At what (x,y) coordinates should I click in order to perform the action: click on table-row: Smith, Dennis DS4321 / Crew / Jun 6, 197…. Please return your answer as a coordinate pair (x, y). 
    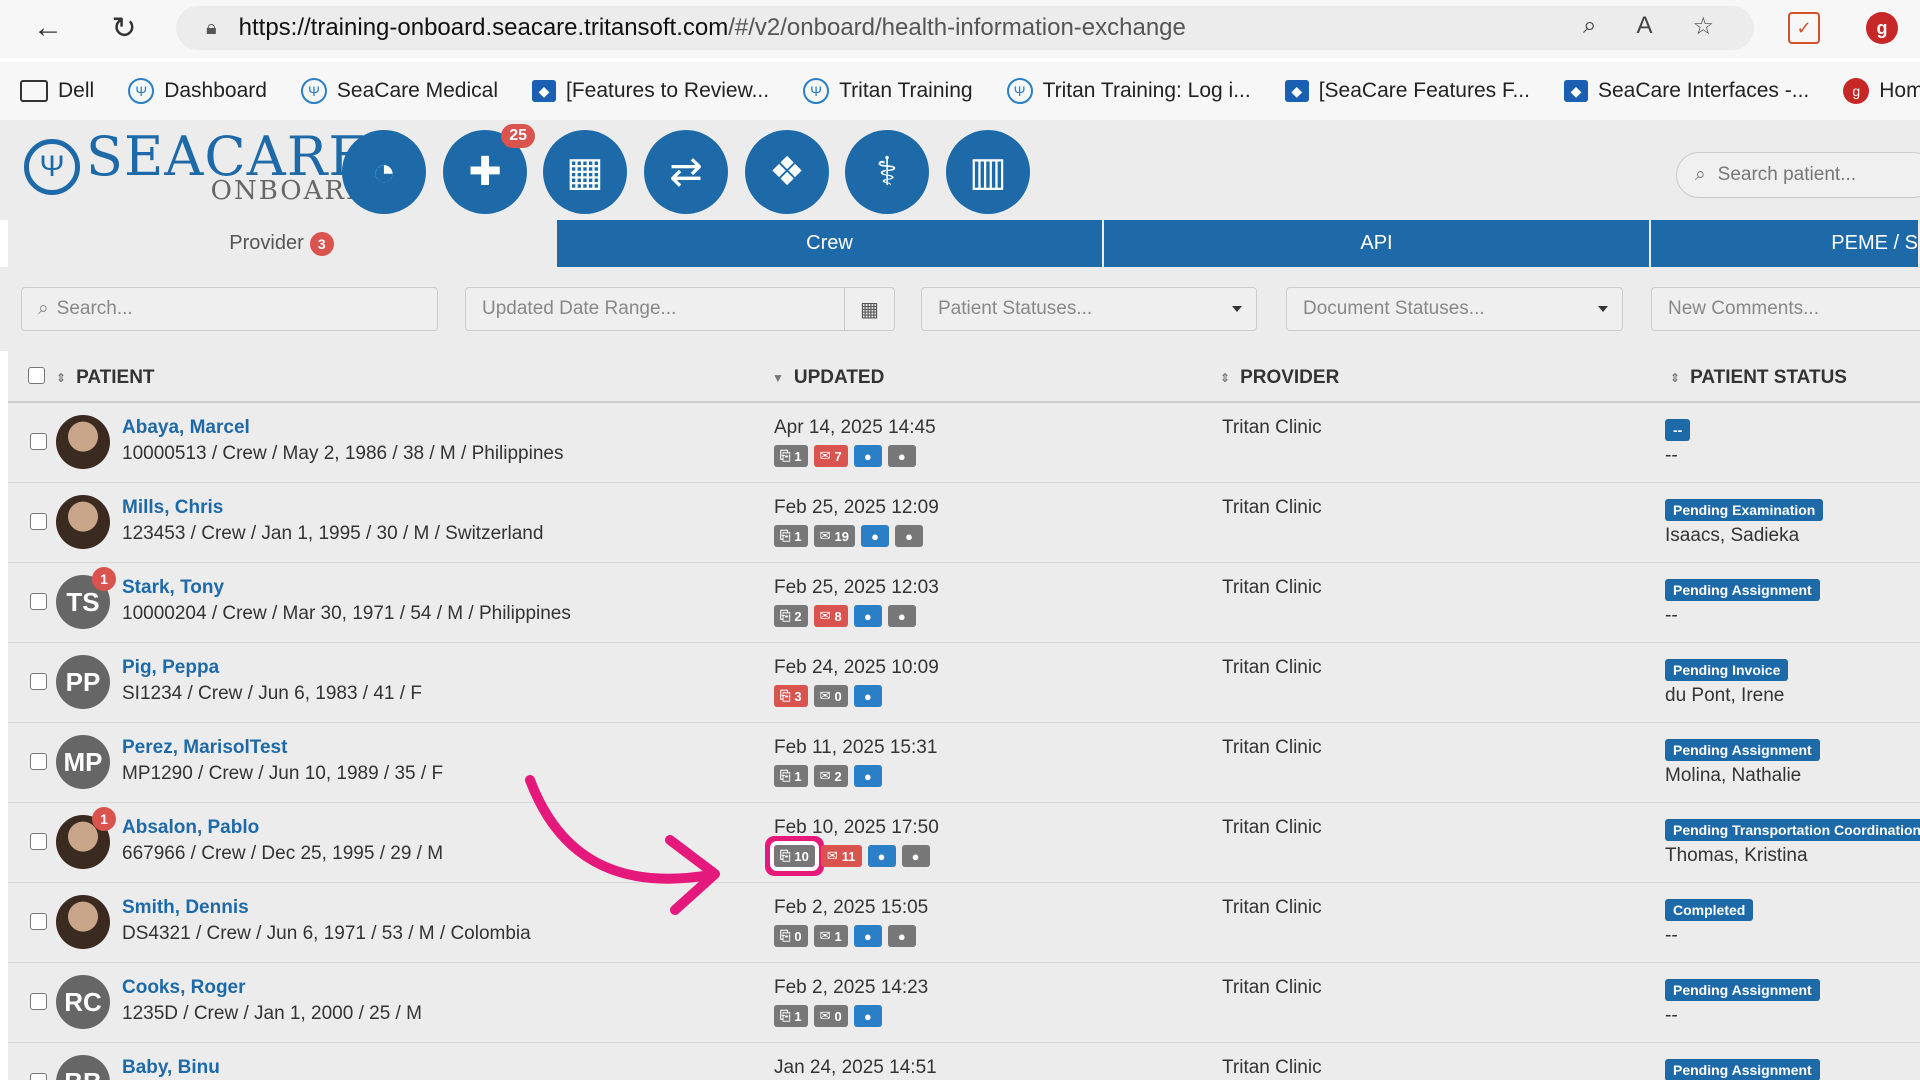
    Looking at the image, I should click on (964, 923).